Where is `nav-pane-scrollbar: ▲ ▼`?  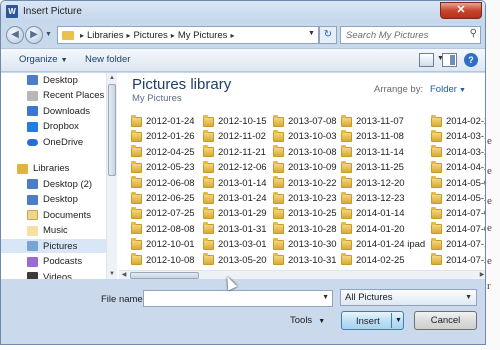 nav-pane-scrollbar: ▲ ▼ is located at coordinates (111, 176).